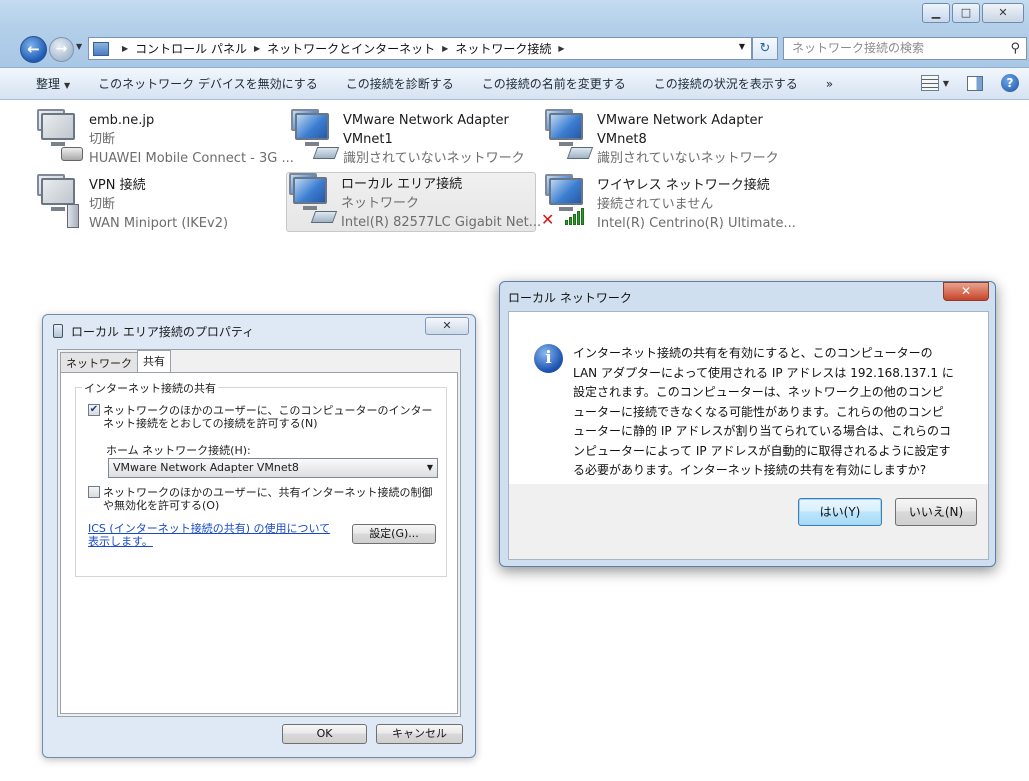 The image size is (1029, 781). Describe the element at coordinates (79, 46) in the screenshot. I see `history-dropdown-icon: ▼` at that location.